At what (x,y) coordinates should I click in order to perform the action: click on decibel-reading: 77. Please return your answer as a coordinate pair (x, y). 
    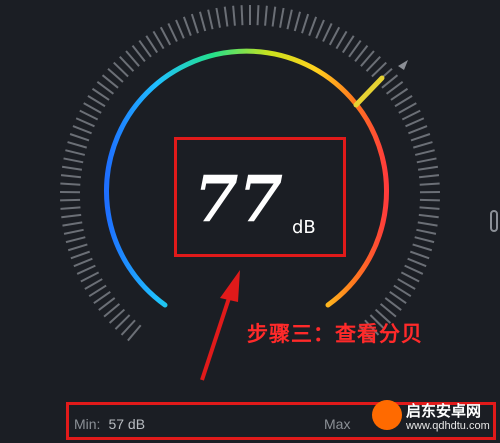
    Looking at the image, I should click on (239, 199).